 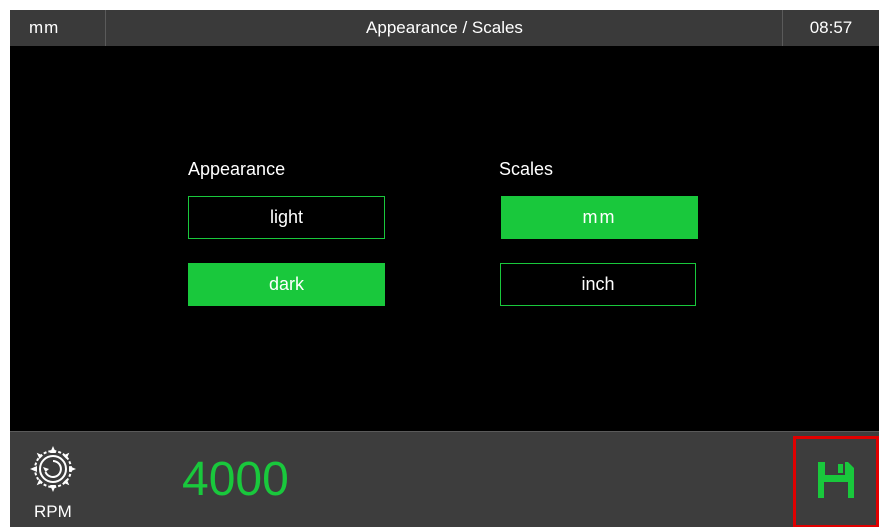 I want to click on top-bar: mm Appearance / Scales 08:57, so click(x=444, y=28).